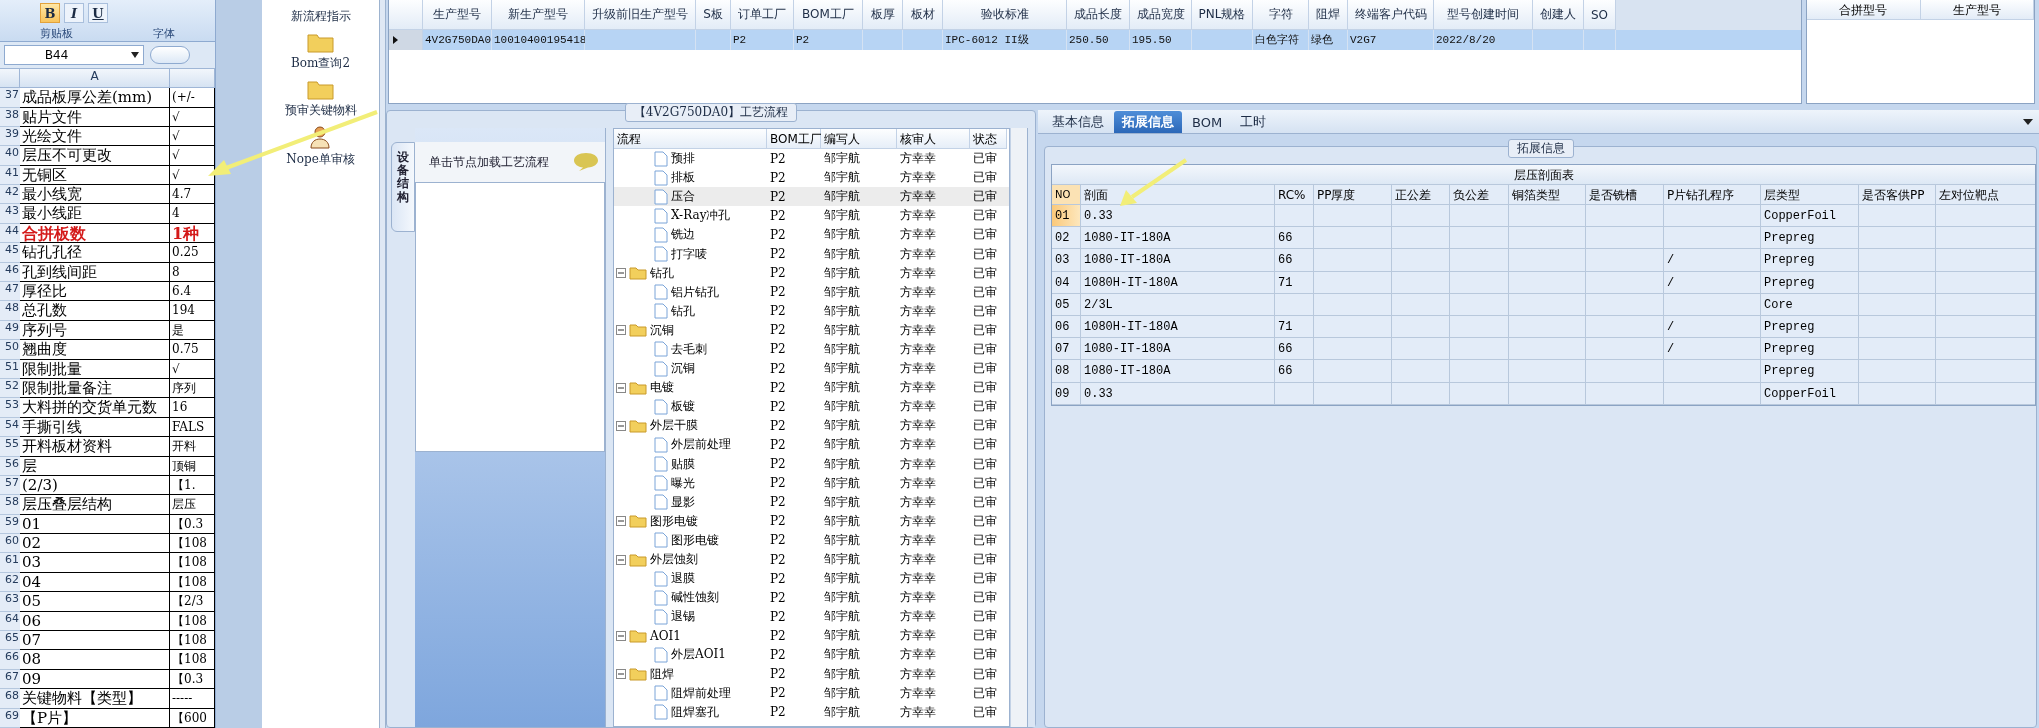 This screenshot has height=728, width=2039. Describe the element at coordinates (811, 216) in the screenshot. I see `process-row: X-Ray冲孔 P2 邹宇航 方幸幸 已审` at that location.